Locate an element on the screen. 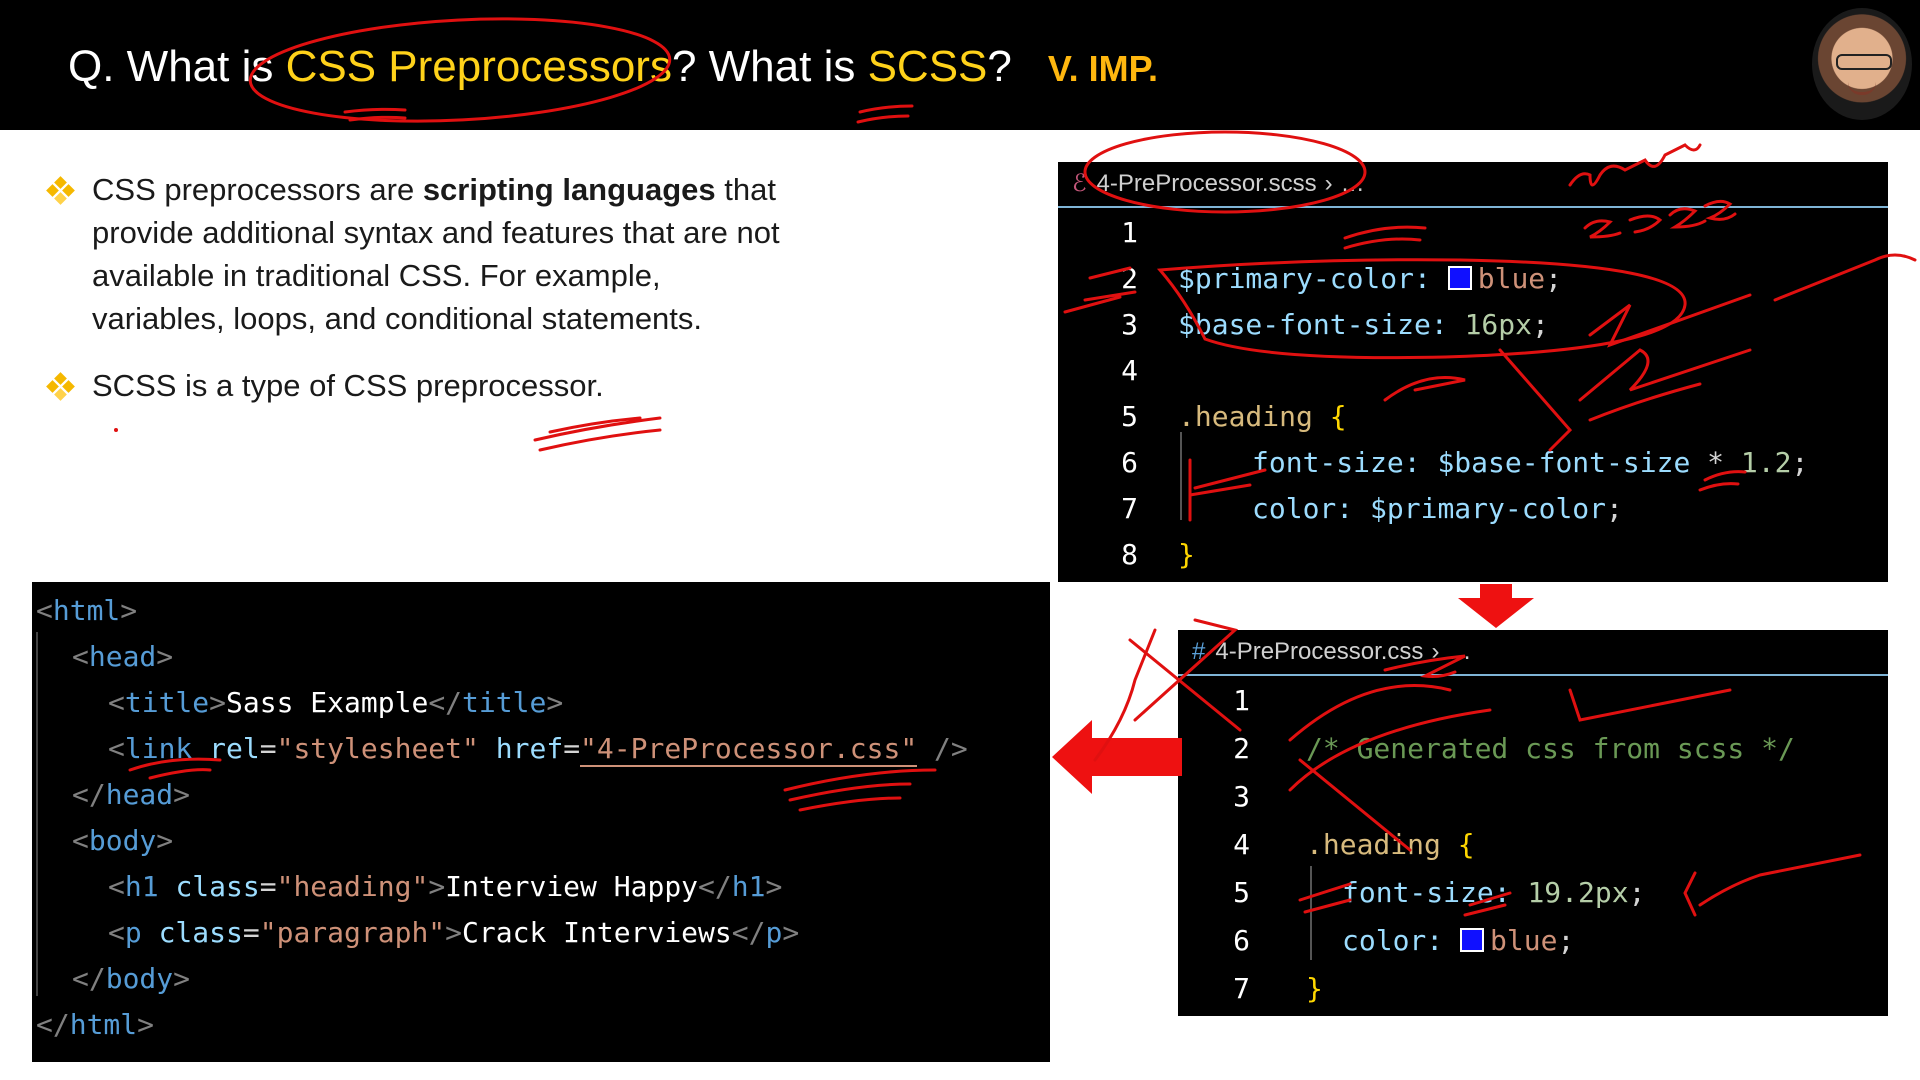 This screenshot has height=1080, width=1920. presenter-avatar is located at coordinates (1862, 64).